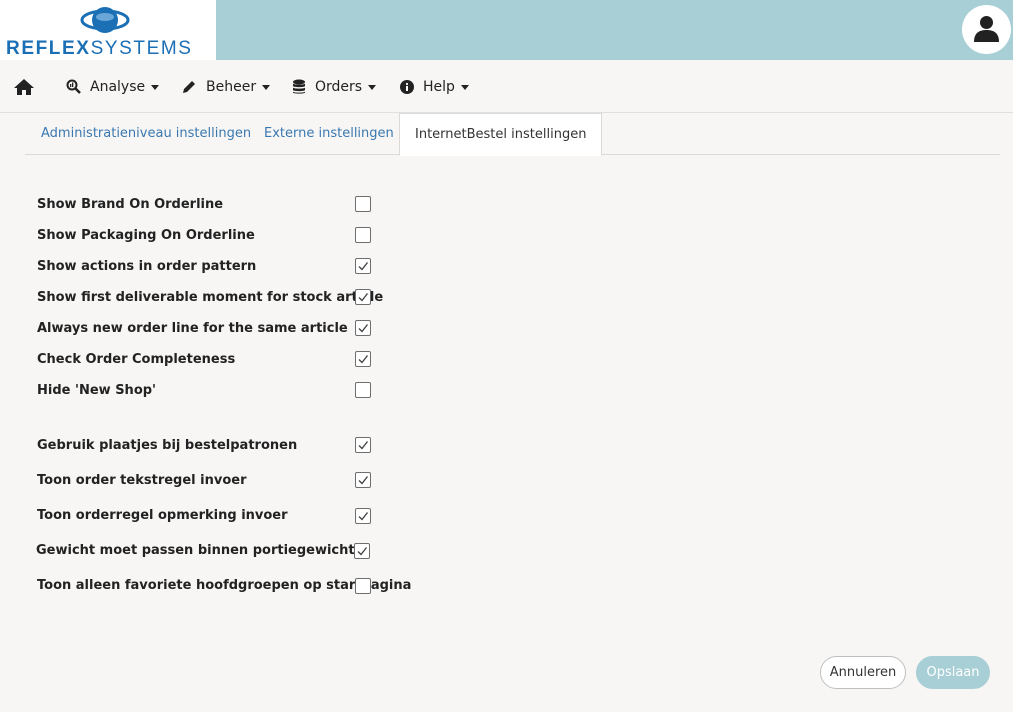 The height and width of the screenshot is (712, 1013). What do you see at coordinates (99, 48) in the screenshot?
I see `brand-wordmark: REFLEXSYSTEMS` at bounding box center [99, 48].